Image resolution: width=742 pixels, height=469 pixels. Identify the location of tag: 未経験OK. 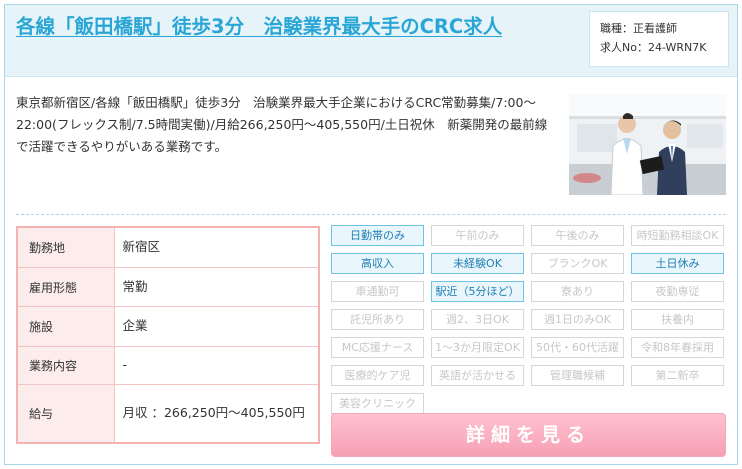
(477, 263).